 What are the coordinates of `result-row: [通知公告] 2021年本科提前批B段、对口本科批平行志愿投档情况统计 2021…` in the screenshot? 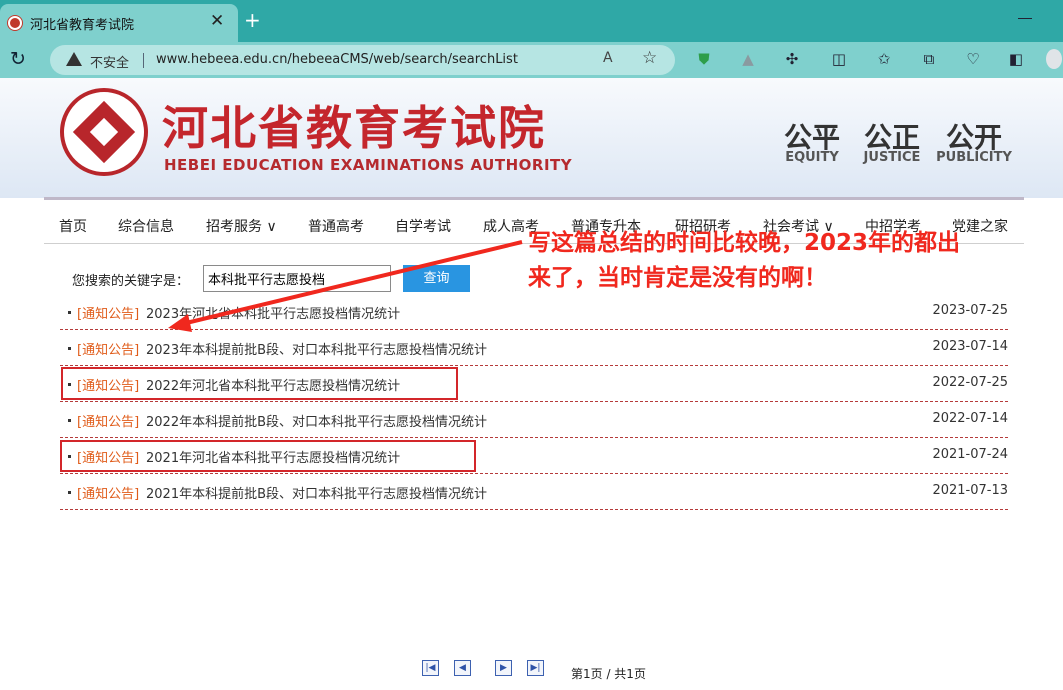 It's located at (534, 492).